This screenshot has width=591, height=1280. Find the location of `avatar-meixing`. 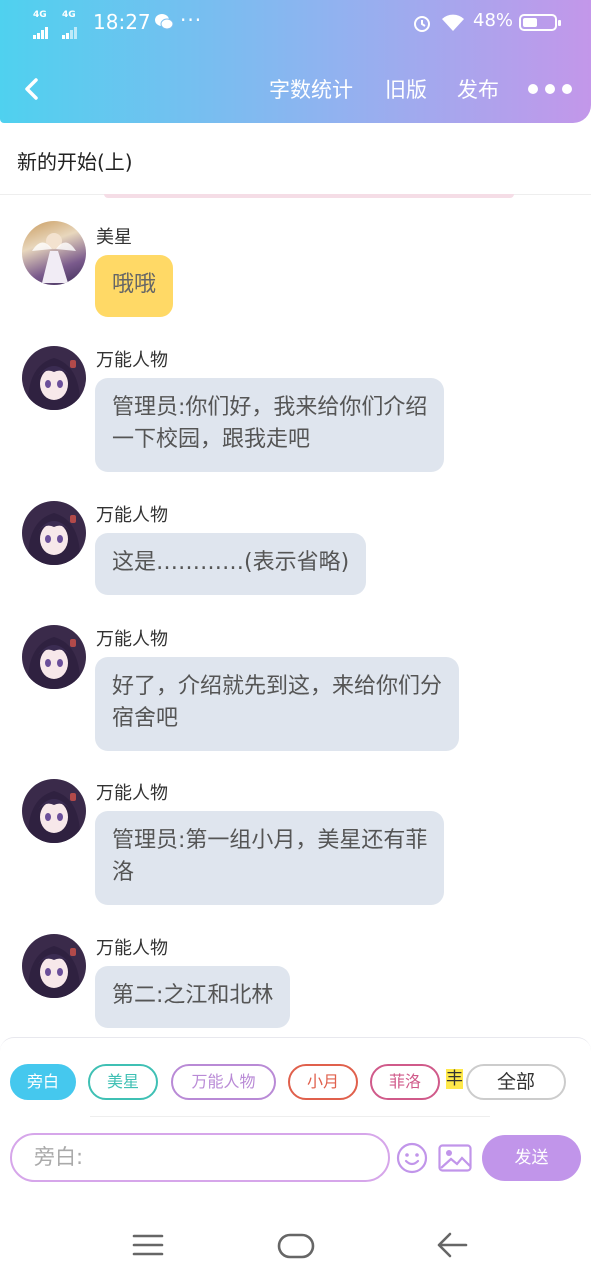

avatar-meixing is located at coordinates (54, 253).